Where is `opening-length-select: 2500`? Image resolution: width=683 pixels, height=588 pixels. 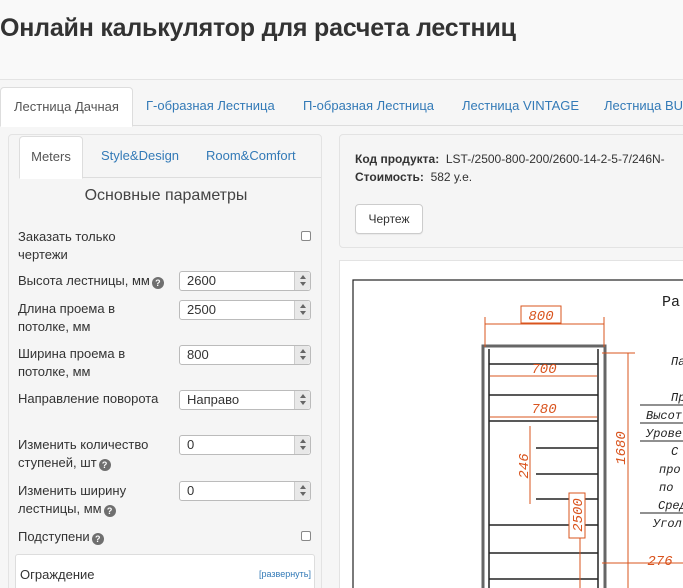 opening-length-select: 2500 is located at coordinates (245, 310).